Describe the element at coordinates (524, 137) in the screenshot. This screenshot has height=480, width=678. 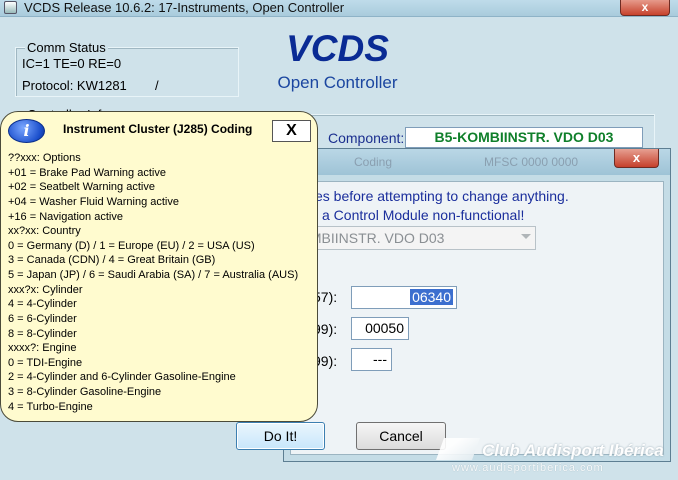
I see `component-value: B5-KOMBIINSTR. VDO D03` at that location.